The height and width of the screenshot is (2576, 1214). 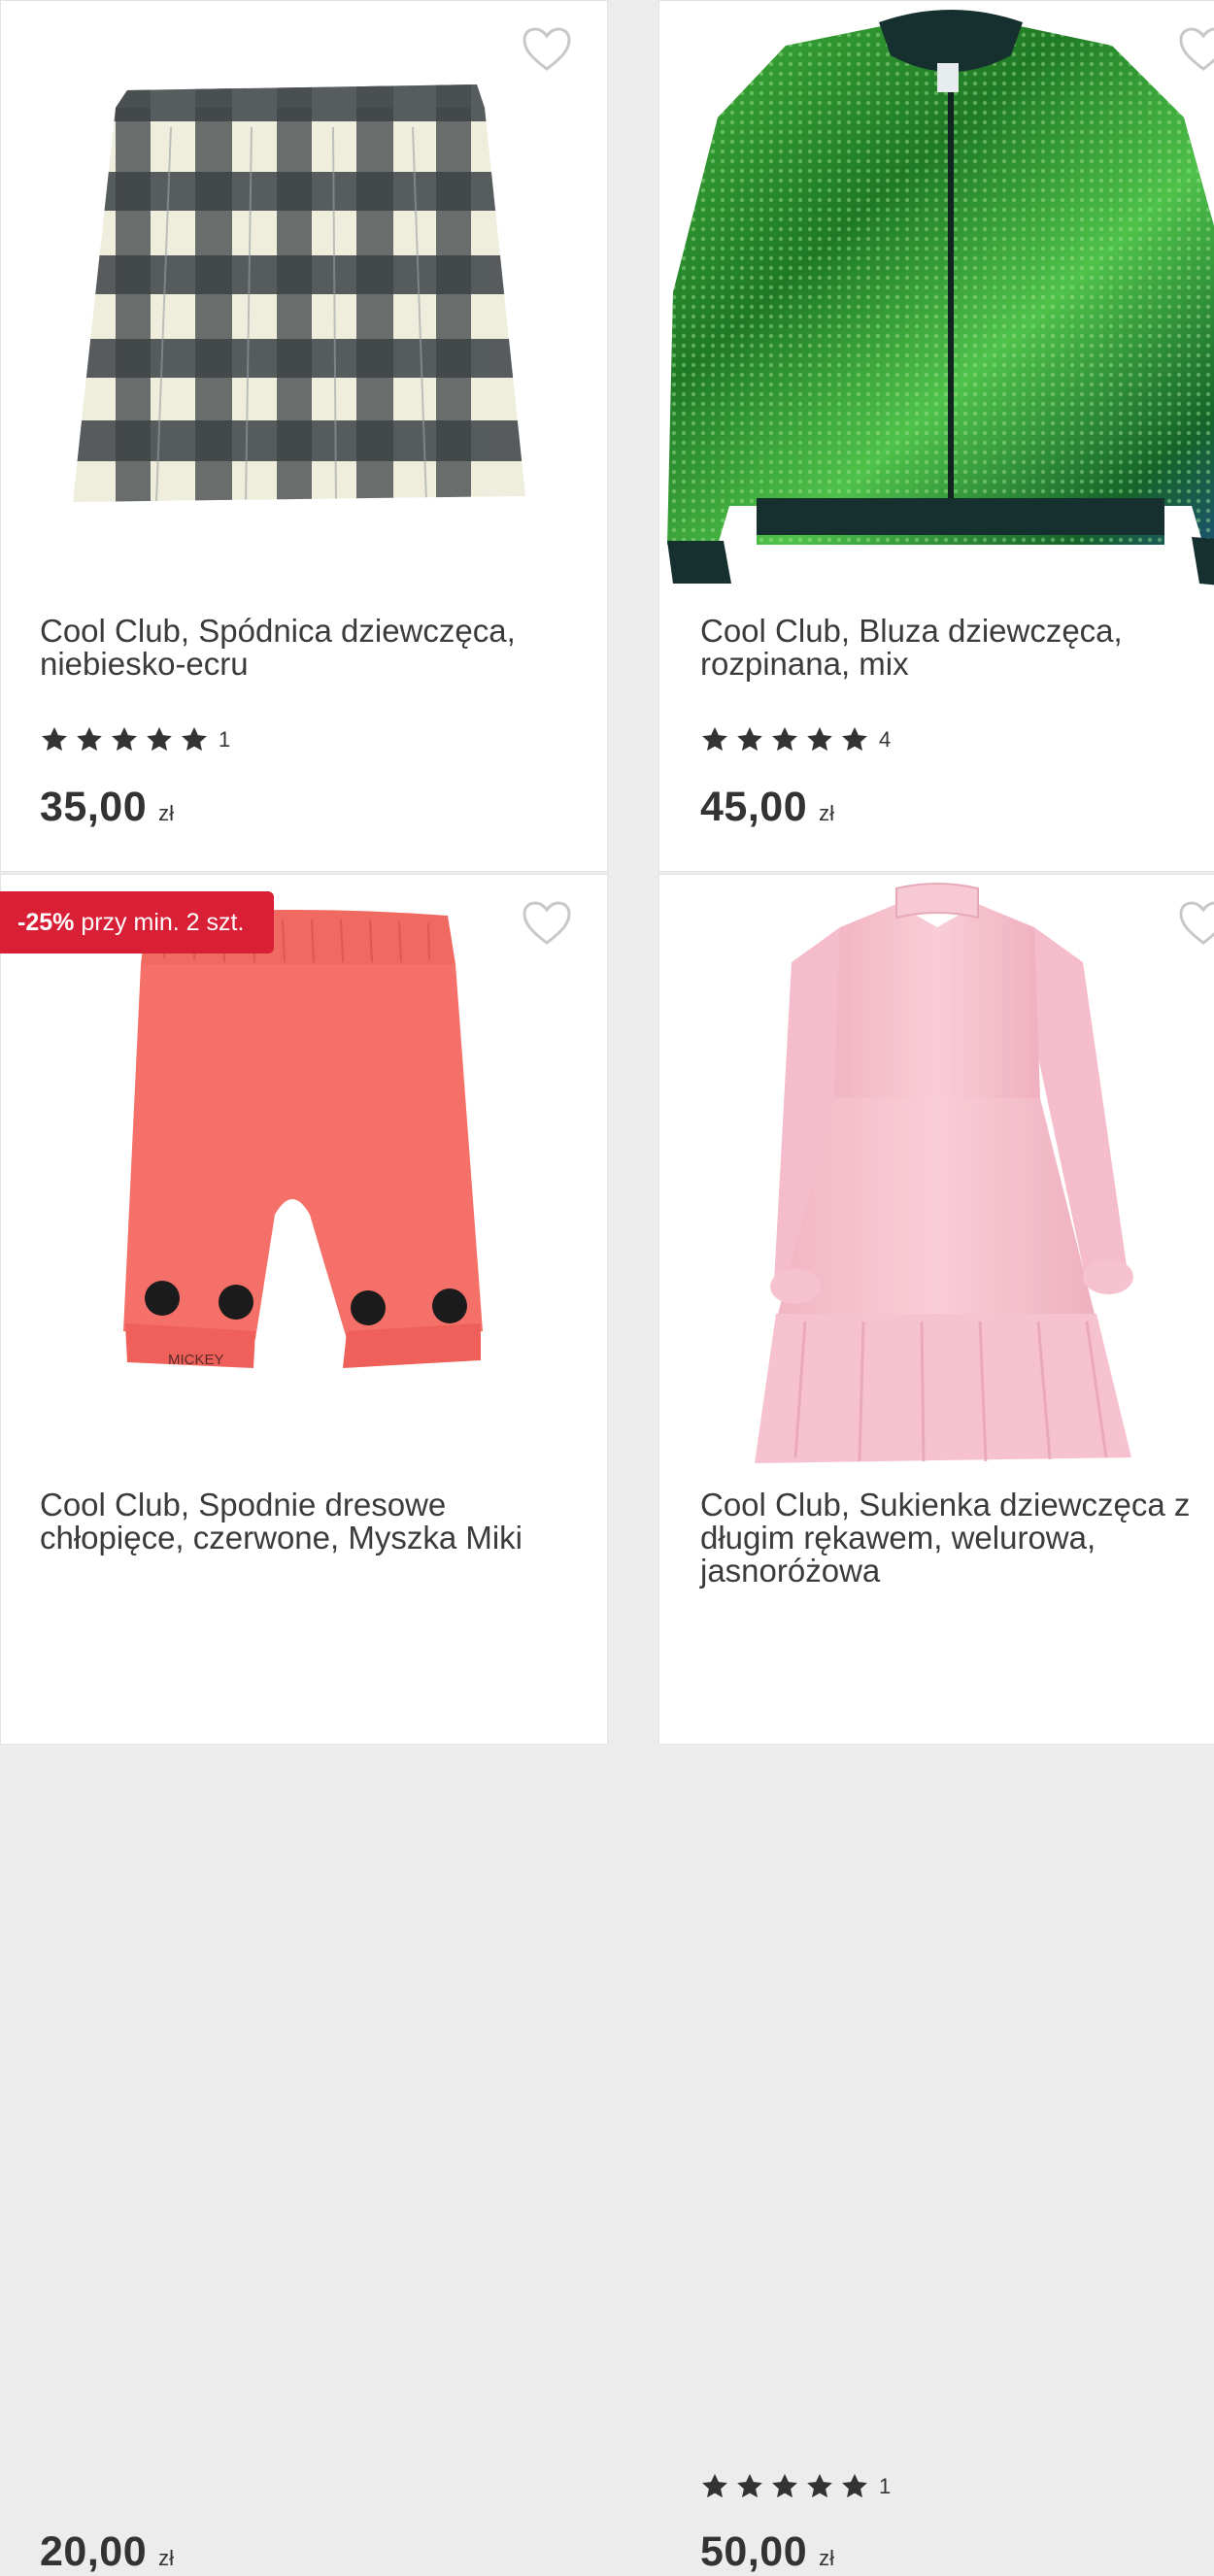 I want to click on promo-text: przy min. 2 szt., so click(x=159, y=922).